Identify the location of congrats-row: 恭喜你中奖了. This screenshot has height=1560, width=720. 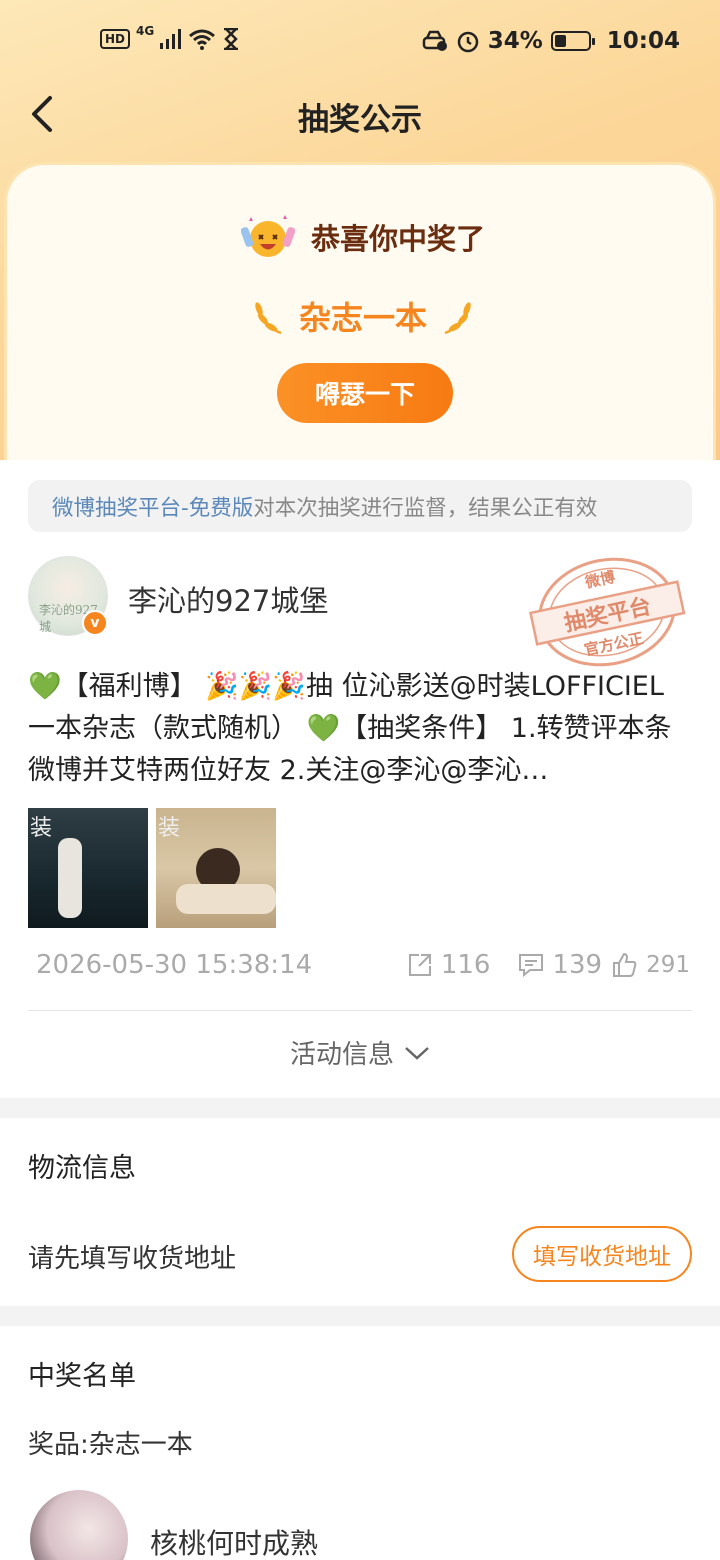
(363, 237).